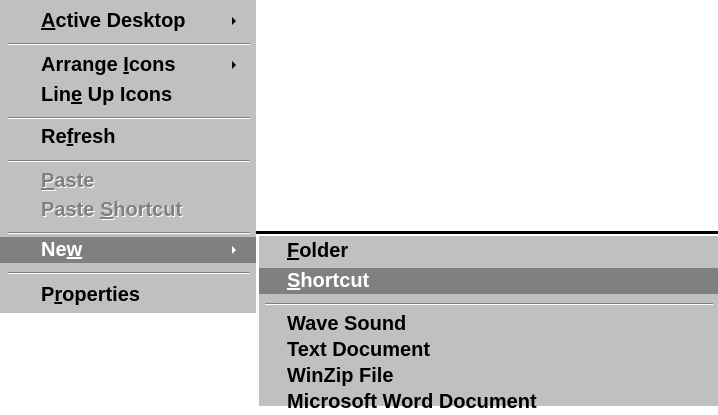 This screenshot has height=415, width=718. Describe the element at coordinates (108, 65) in the screenshot. I see `menu-item-label: Arrange Icons` at that location.